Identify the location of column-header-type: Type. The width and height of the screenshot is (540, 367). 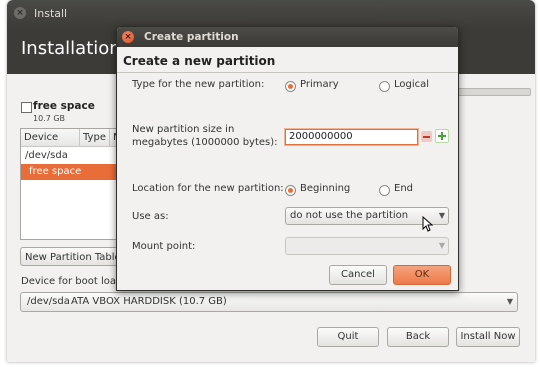
(95, 138).